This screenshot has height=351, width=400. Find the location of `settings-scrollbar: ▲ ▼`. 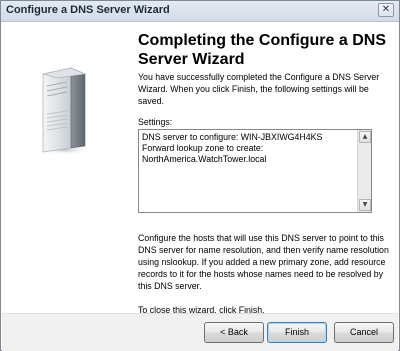

settings-scrollbar: ▲ ▼ is located at coordinates (364, 171).